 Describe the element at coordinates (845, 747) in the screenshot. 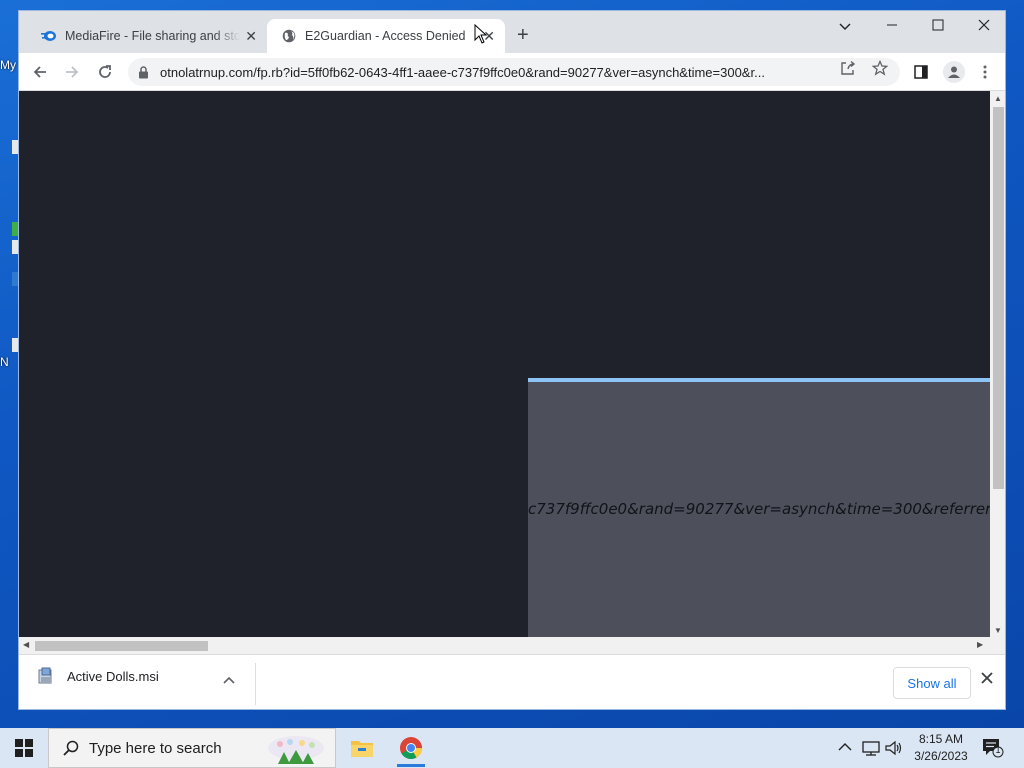

I see `show-hidden-icons-chevron` at that location.